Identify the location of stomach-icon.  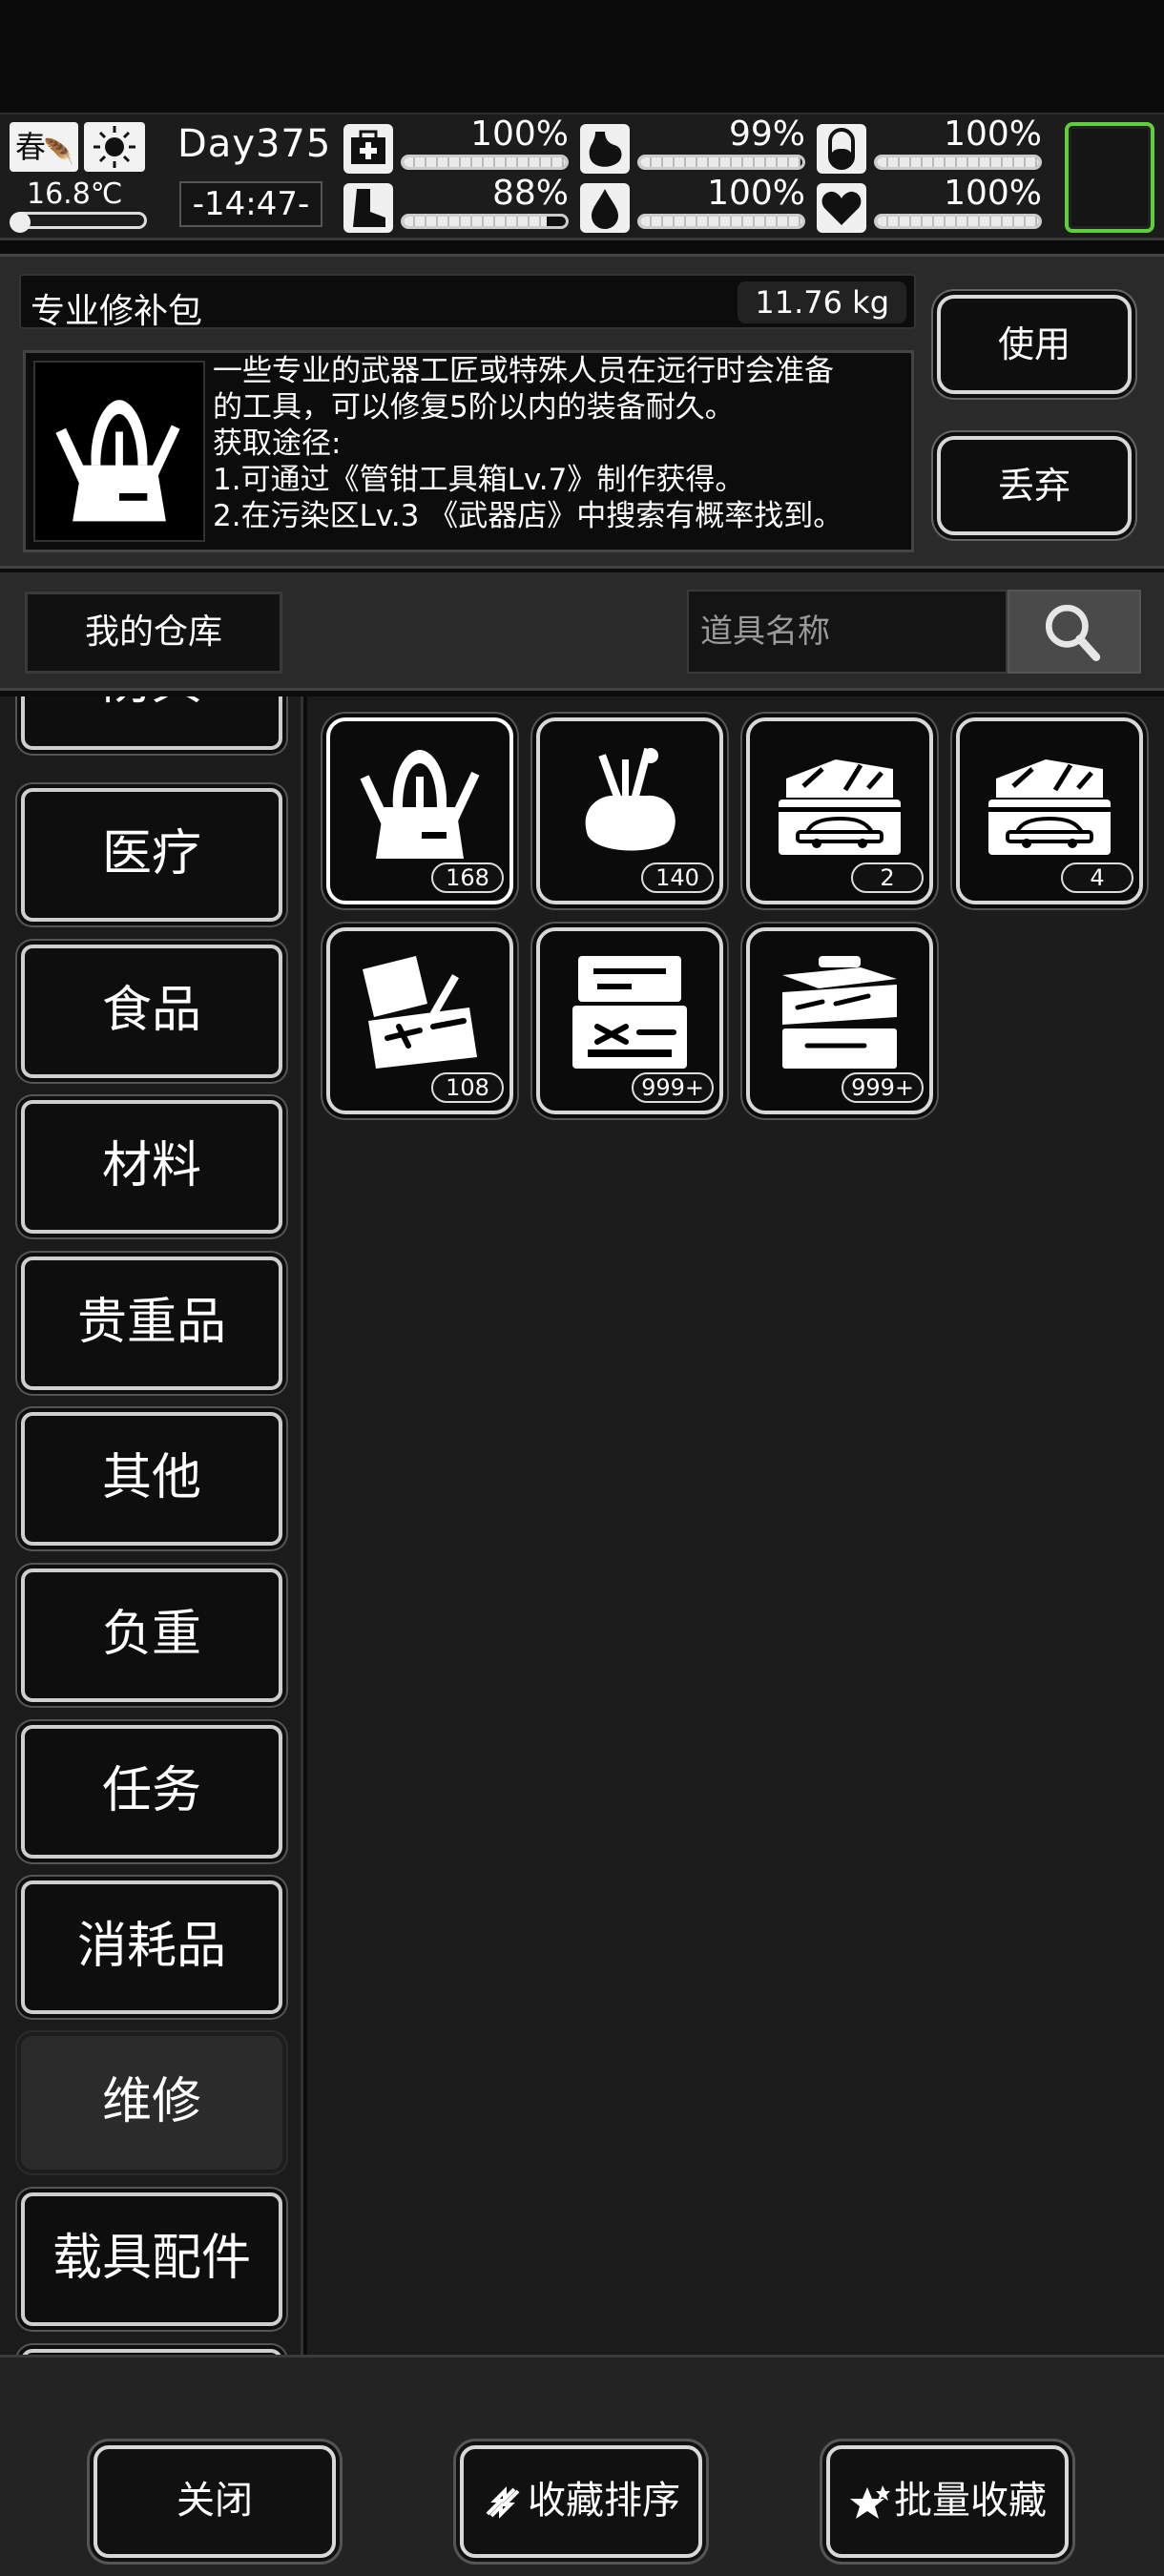
(605, 149).